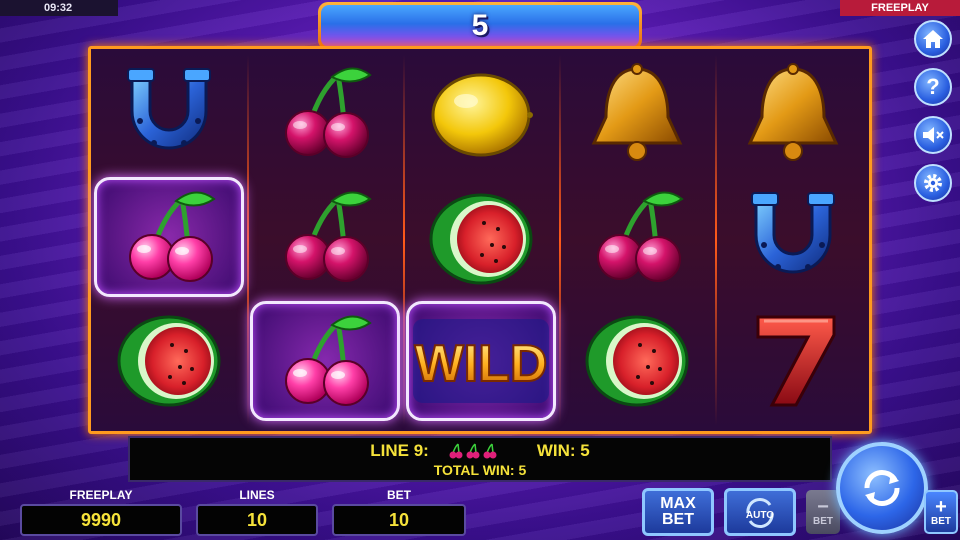 Image resolution: width=960 pixels, height=540 pixels. I want to click on bet-stat: BET 10, so click(399, 512).